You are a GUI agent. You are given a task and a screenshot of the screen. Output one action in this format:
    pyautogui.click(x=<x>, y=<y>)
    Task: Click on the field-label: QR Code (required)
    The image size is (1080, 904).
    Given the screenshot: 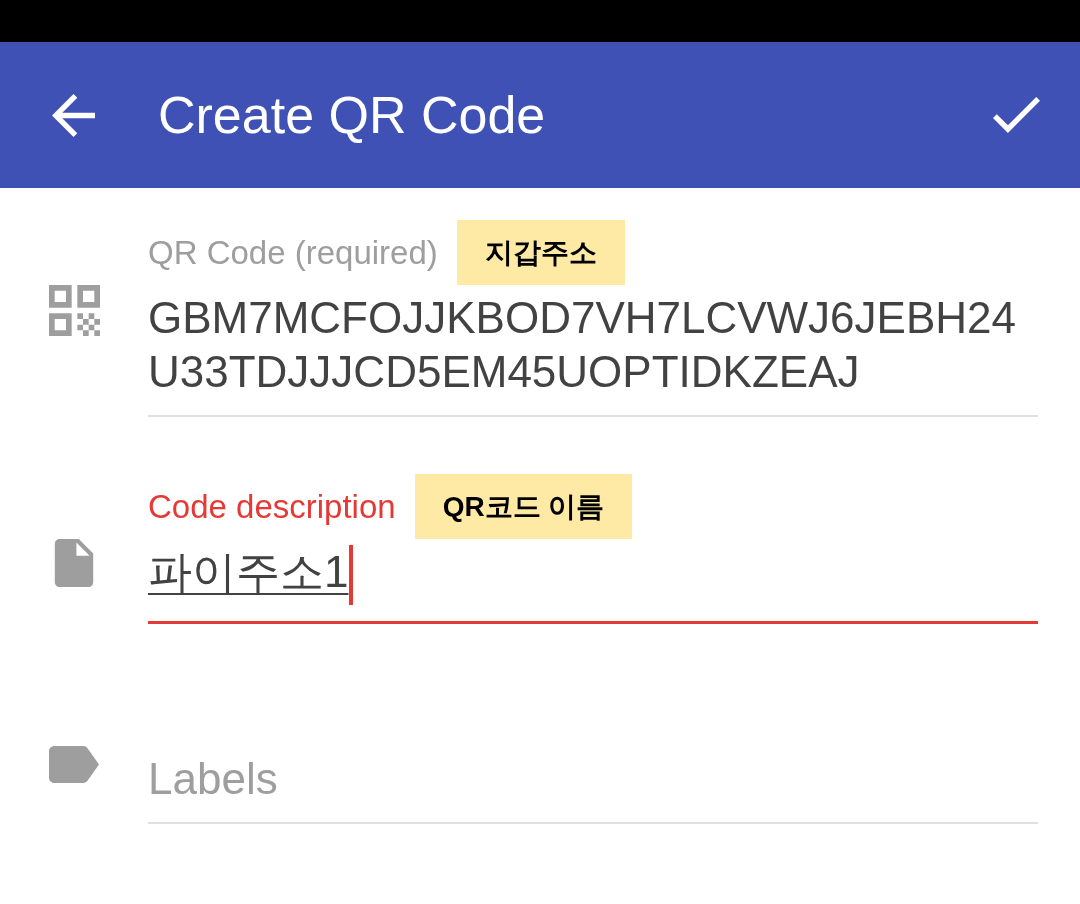 What is the action you would take?
    pyautogui.click(x=293, y=252)
    